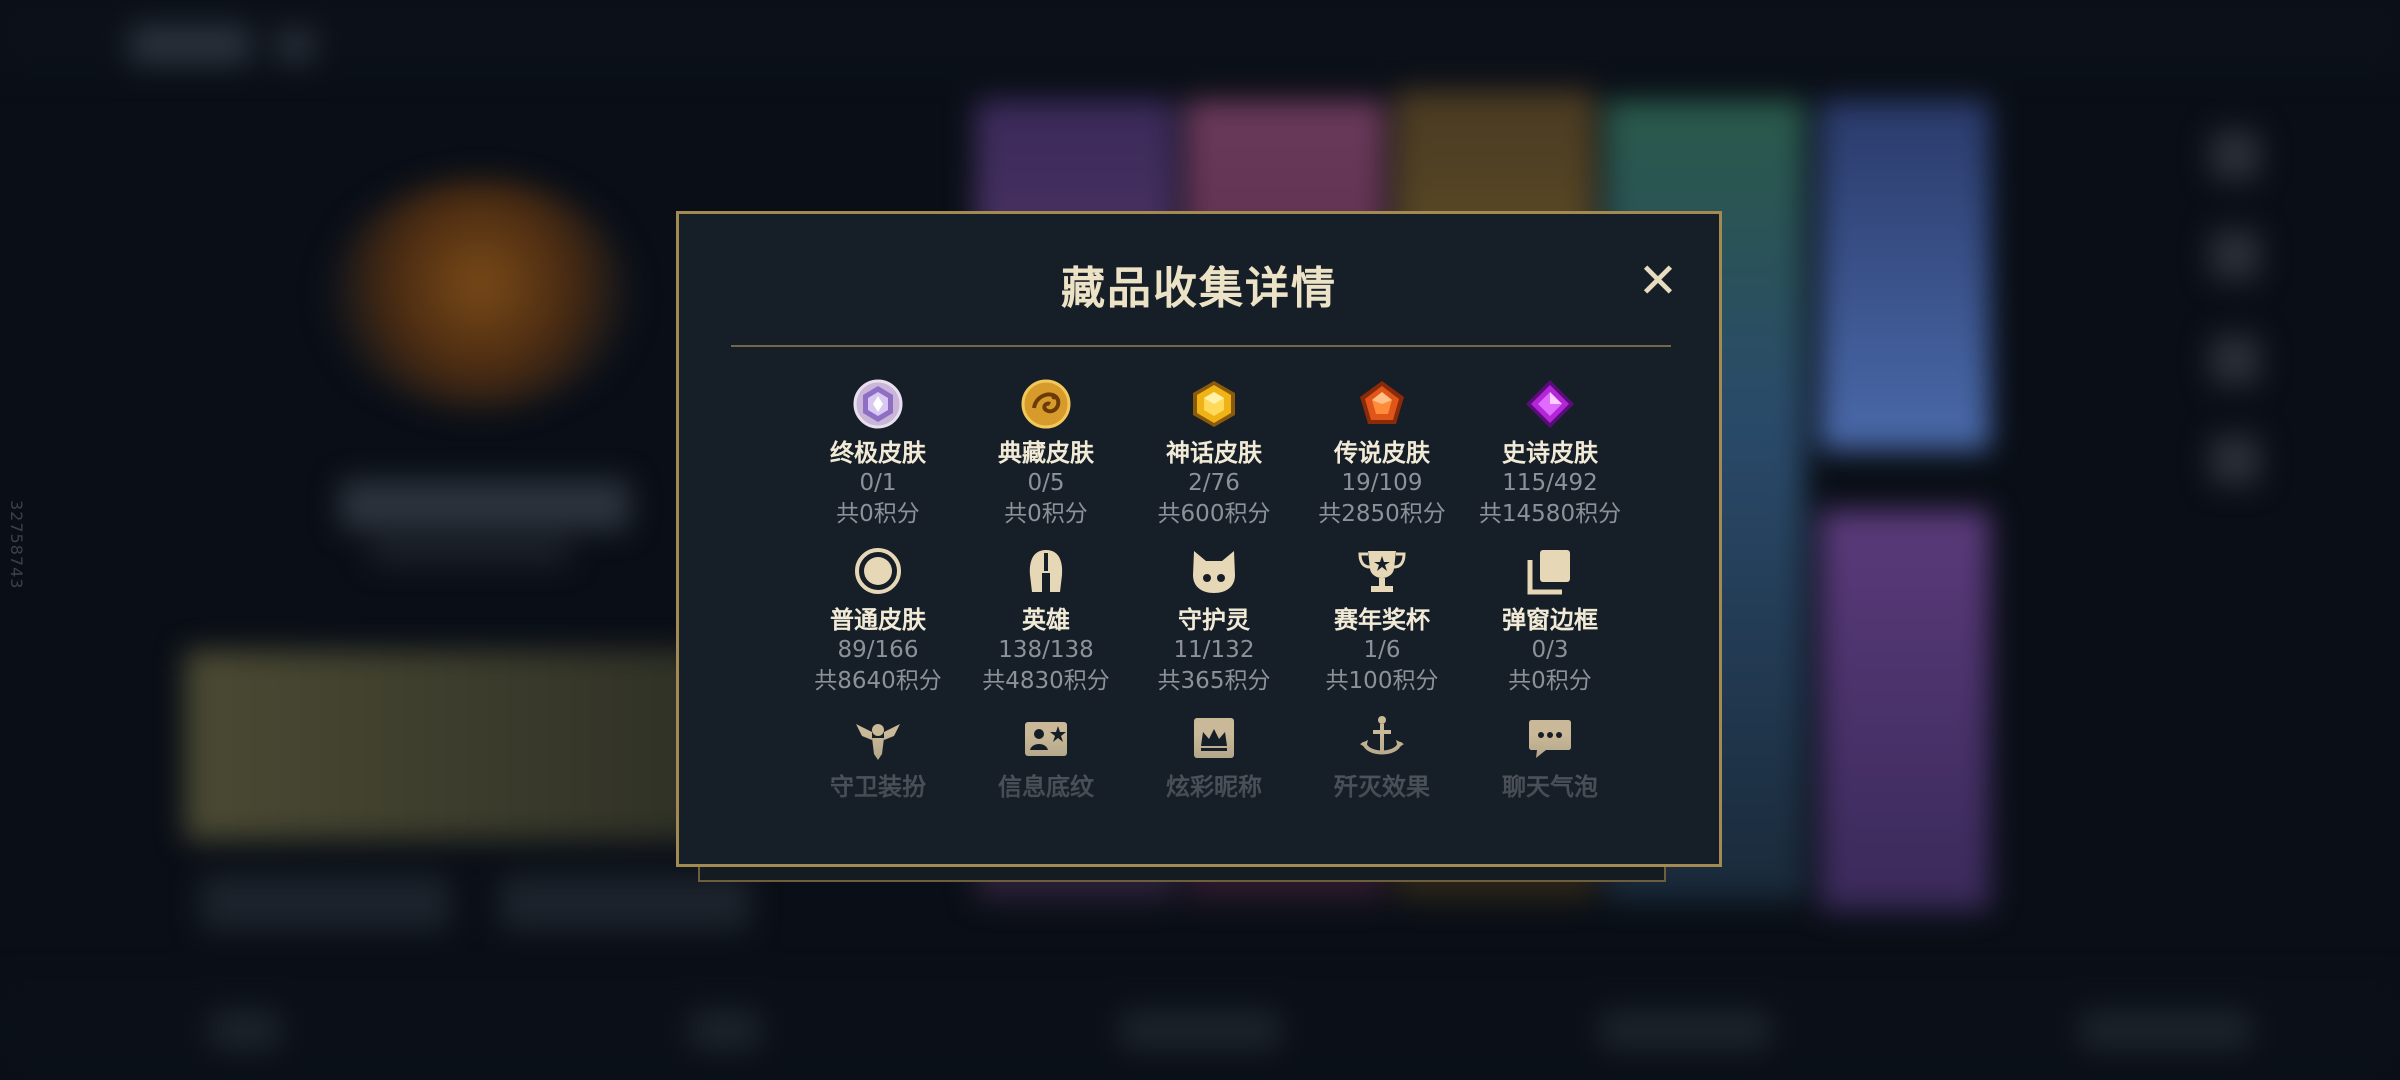 The height and width of the screenshot is (1080, 2400). I want to click on category-count: 0/5, so click(1046, 483).